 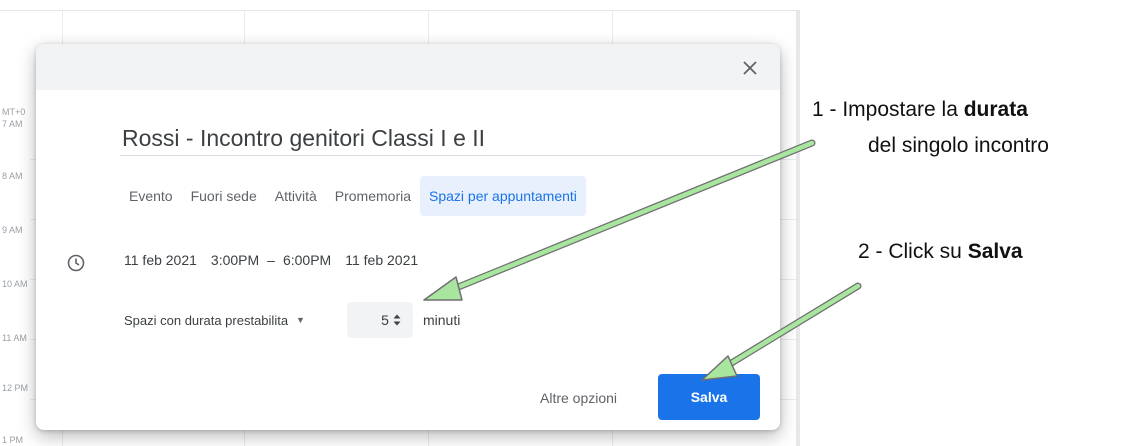 I want to click on end-time: 6:00PM, so click(x=307, y=260).